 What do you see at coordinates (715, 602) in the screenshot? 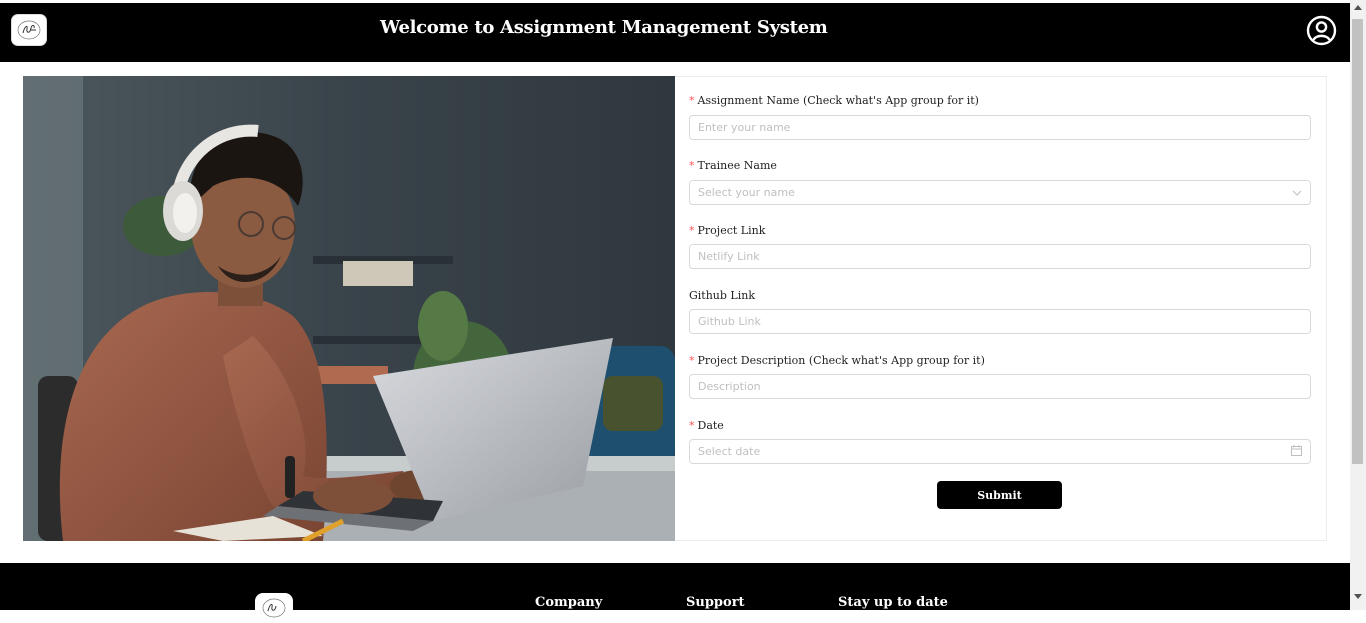
I see `footer-heading-support: Support` at bounding box center [715, 602].